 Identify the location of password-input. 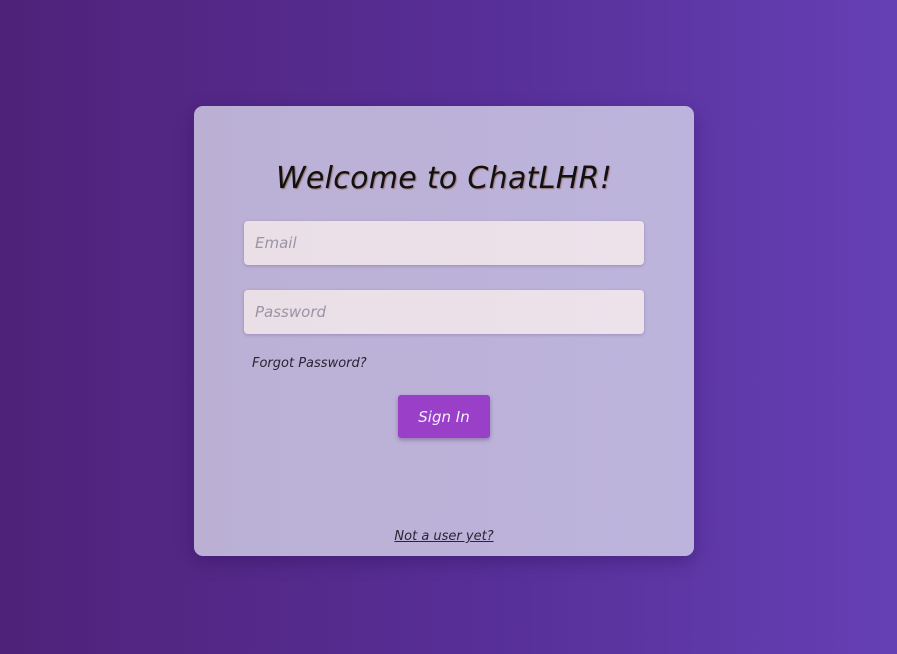
(444, 312).